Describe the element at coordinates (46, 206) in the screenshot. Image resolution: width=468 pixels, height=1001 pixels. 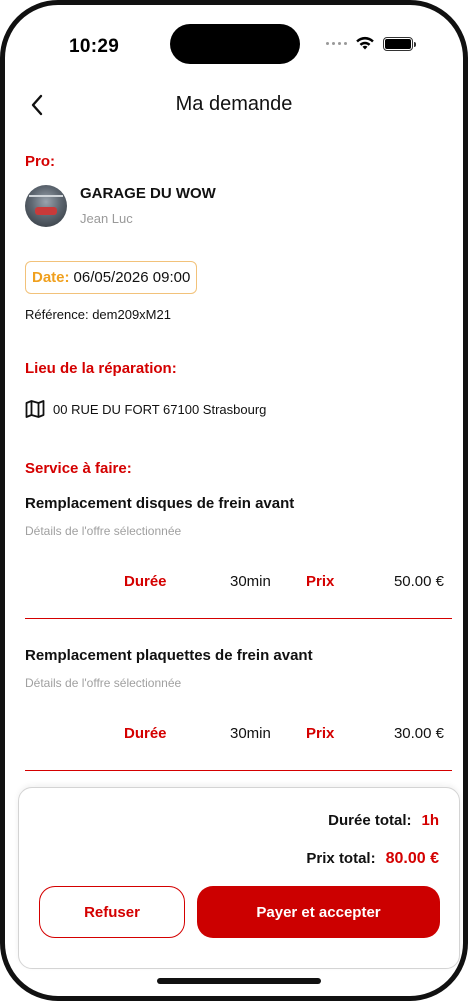
I see `avatar` at that location.